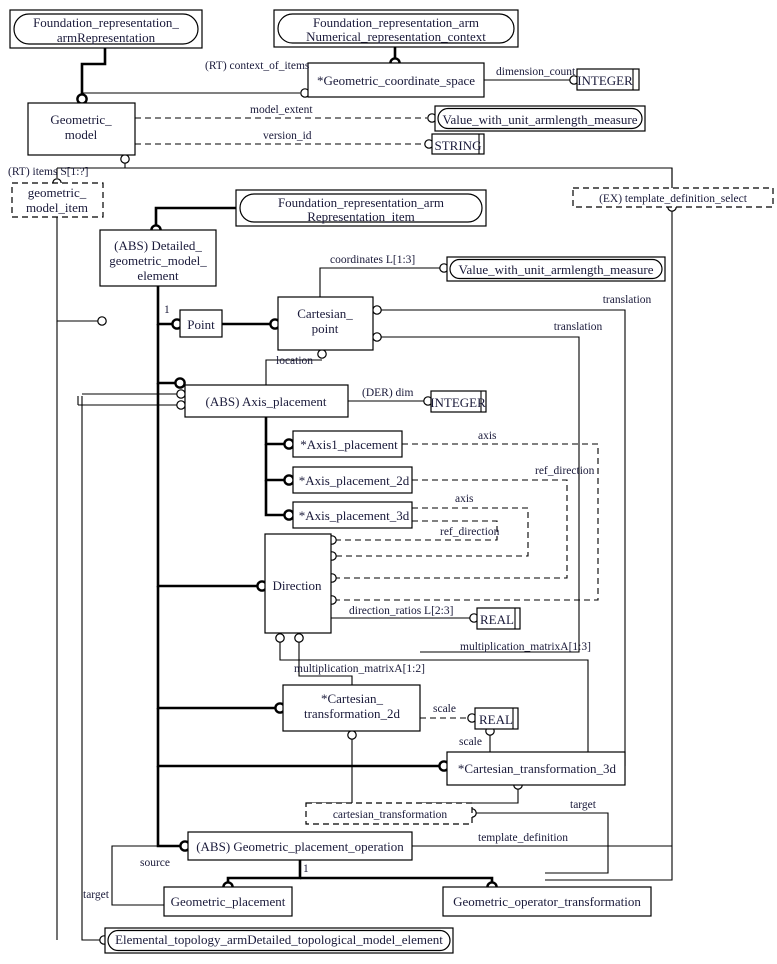 The width and height of the screenshot is (777, 964). What do you see at coordinates (536, 72) in the screenshot?
I see `label-dimension-count: dimension_count` at bounding box center [536, 72].